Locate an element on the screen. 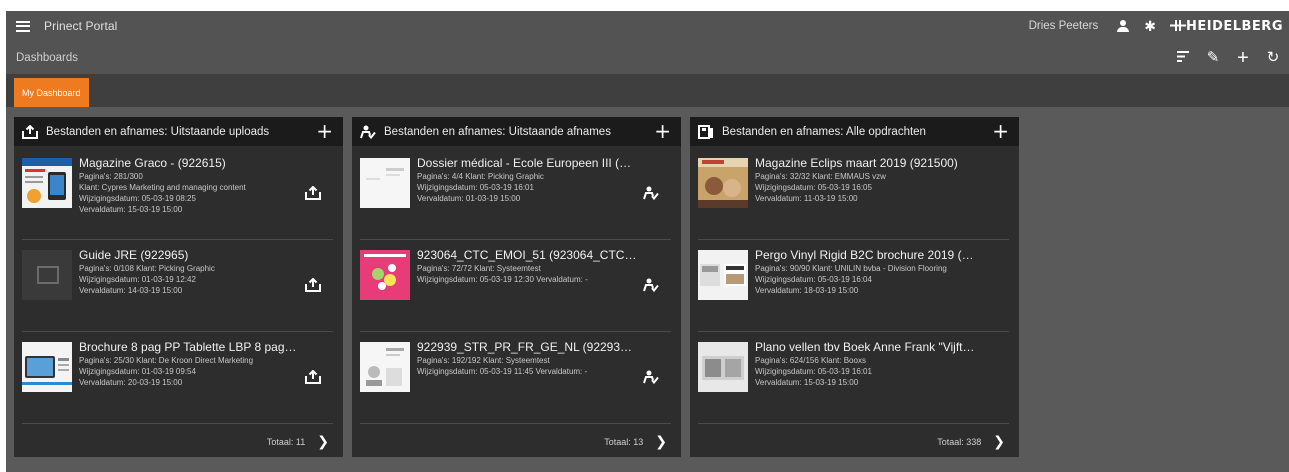 This screenshot has width=1289, height=472. dashboard-bar: Dashboards ✎ + ↻ is located at coordinates (647, 57).